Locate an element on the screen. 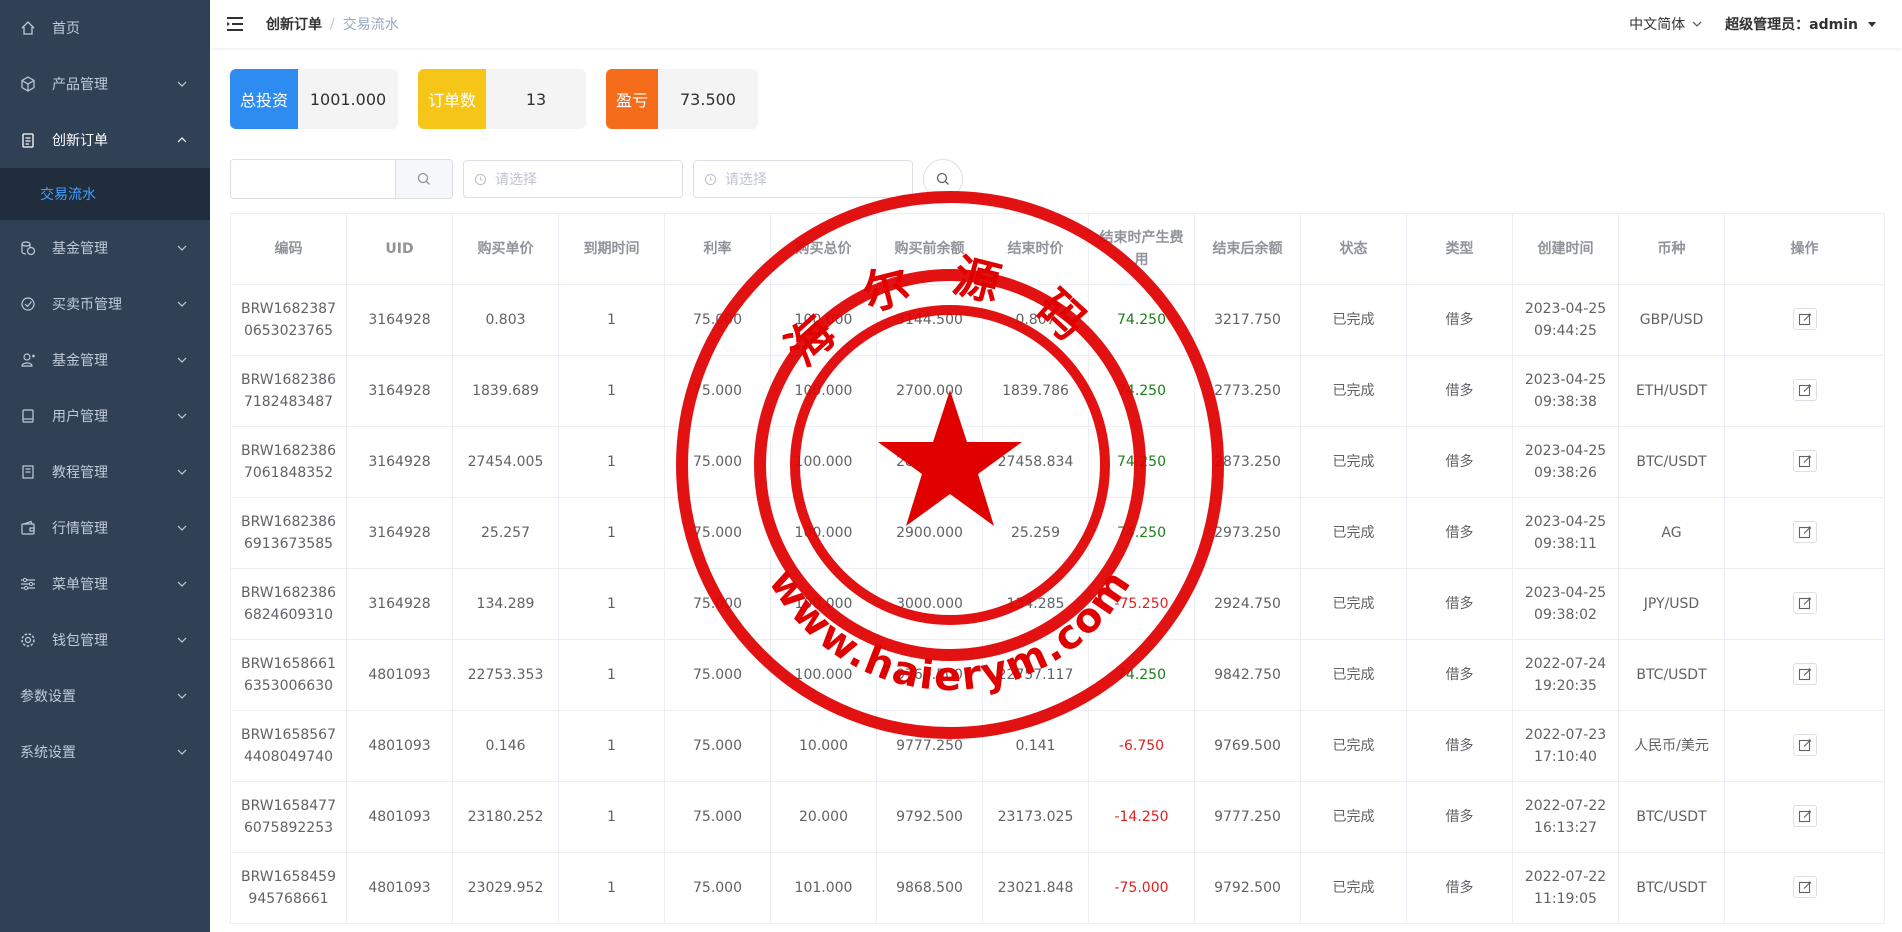 Image resolution: width=1902 pixels, height=932 pixels. sidebar-item-9: 菜单管理 is located at coordinates (105, 584).